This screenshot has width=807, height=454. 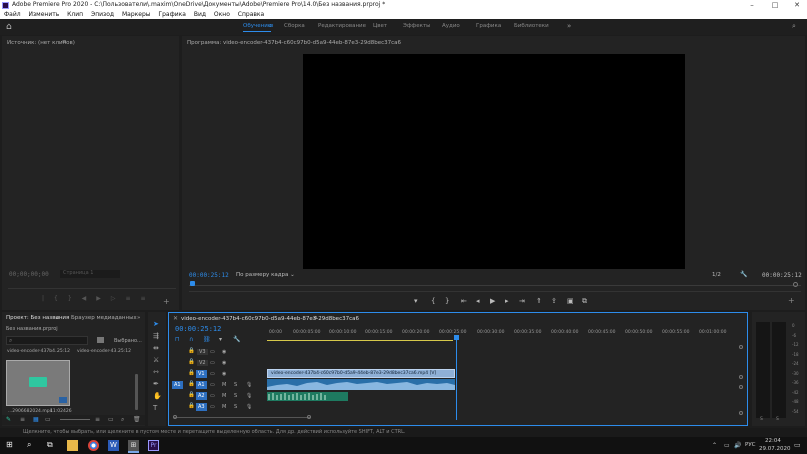 I want to click on project-menu-icon: ≡, so click(x=57, y=318).